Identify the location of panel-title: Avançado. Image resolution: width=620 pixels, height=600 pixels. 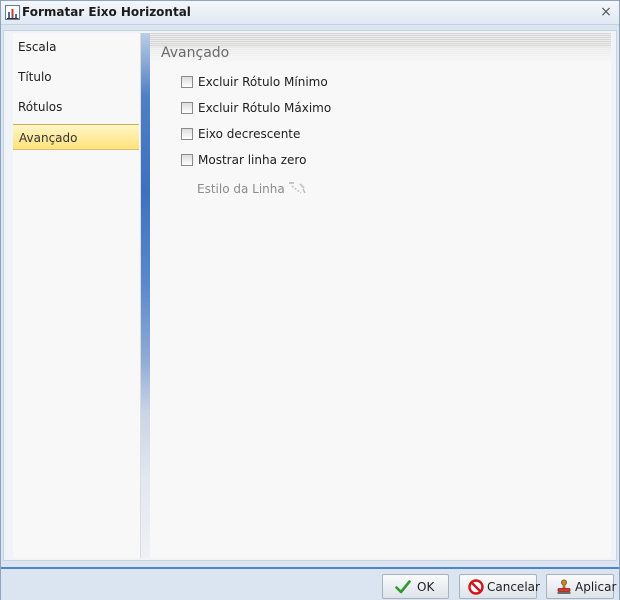
(195, 53).